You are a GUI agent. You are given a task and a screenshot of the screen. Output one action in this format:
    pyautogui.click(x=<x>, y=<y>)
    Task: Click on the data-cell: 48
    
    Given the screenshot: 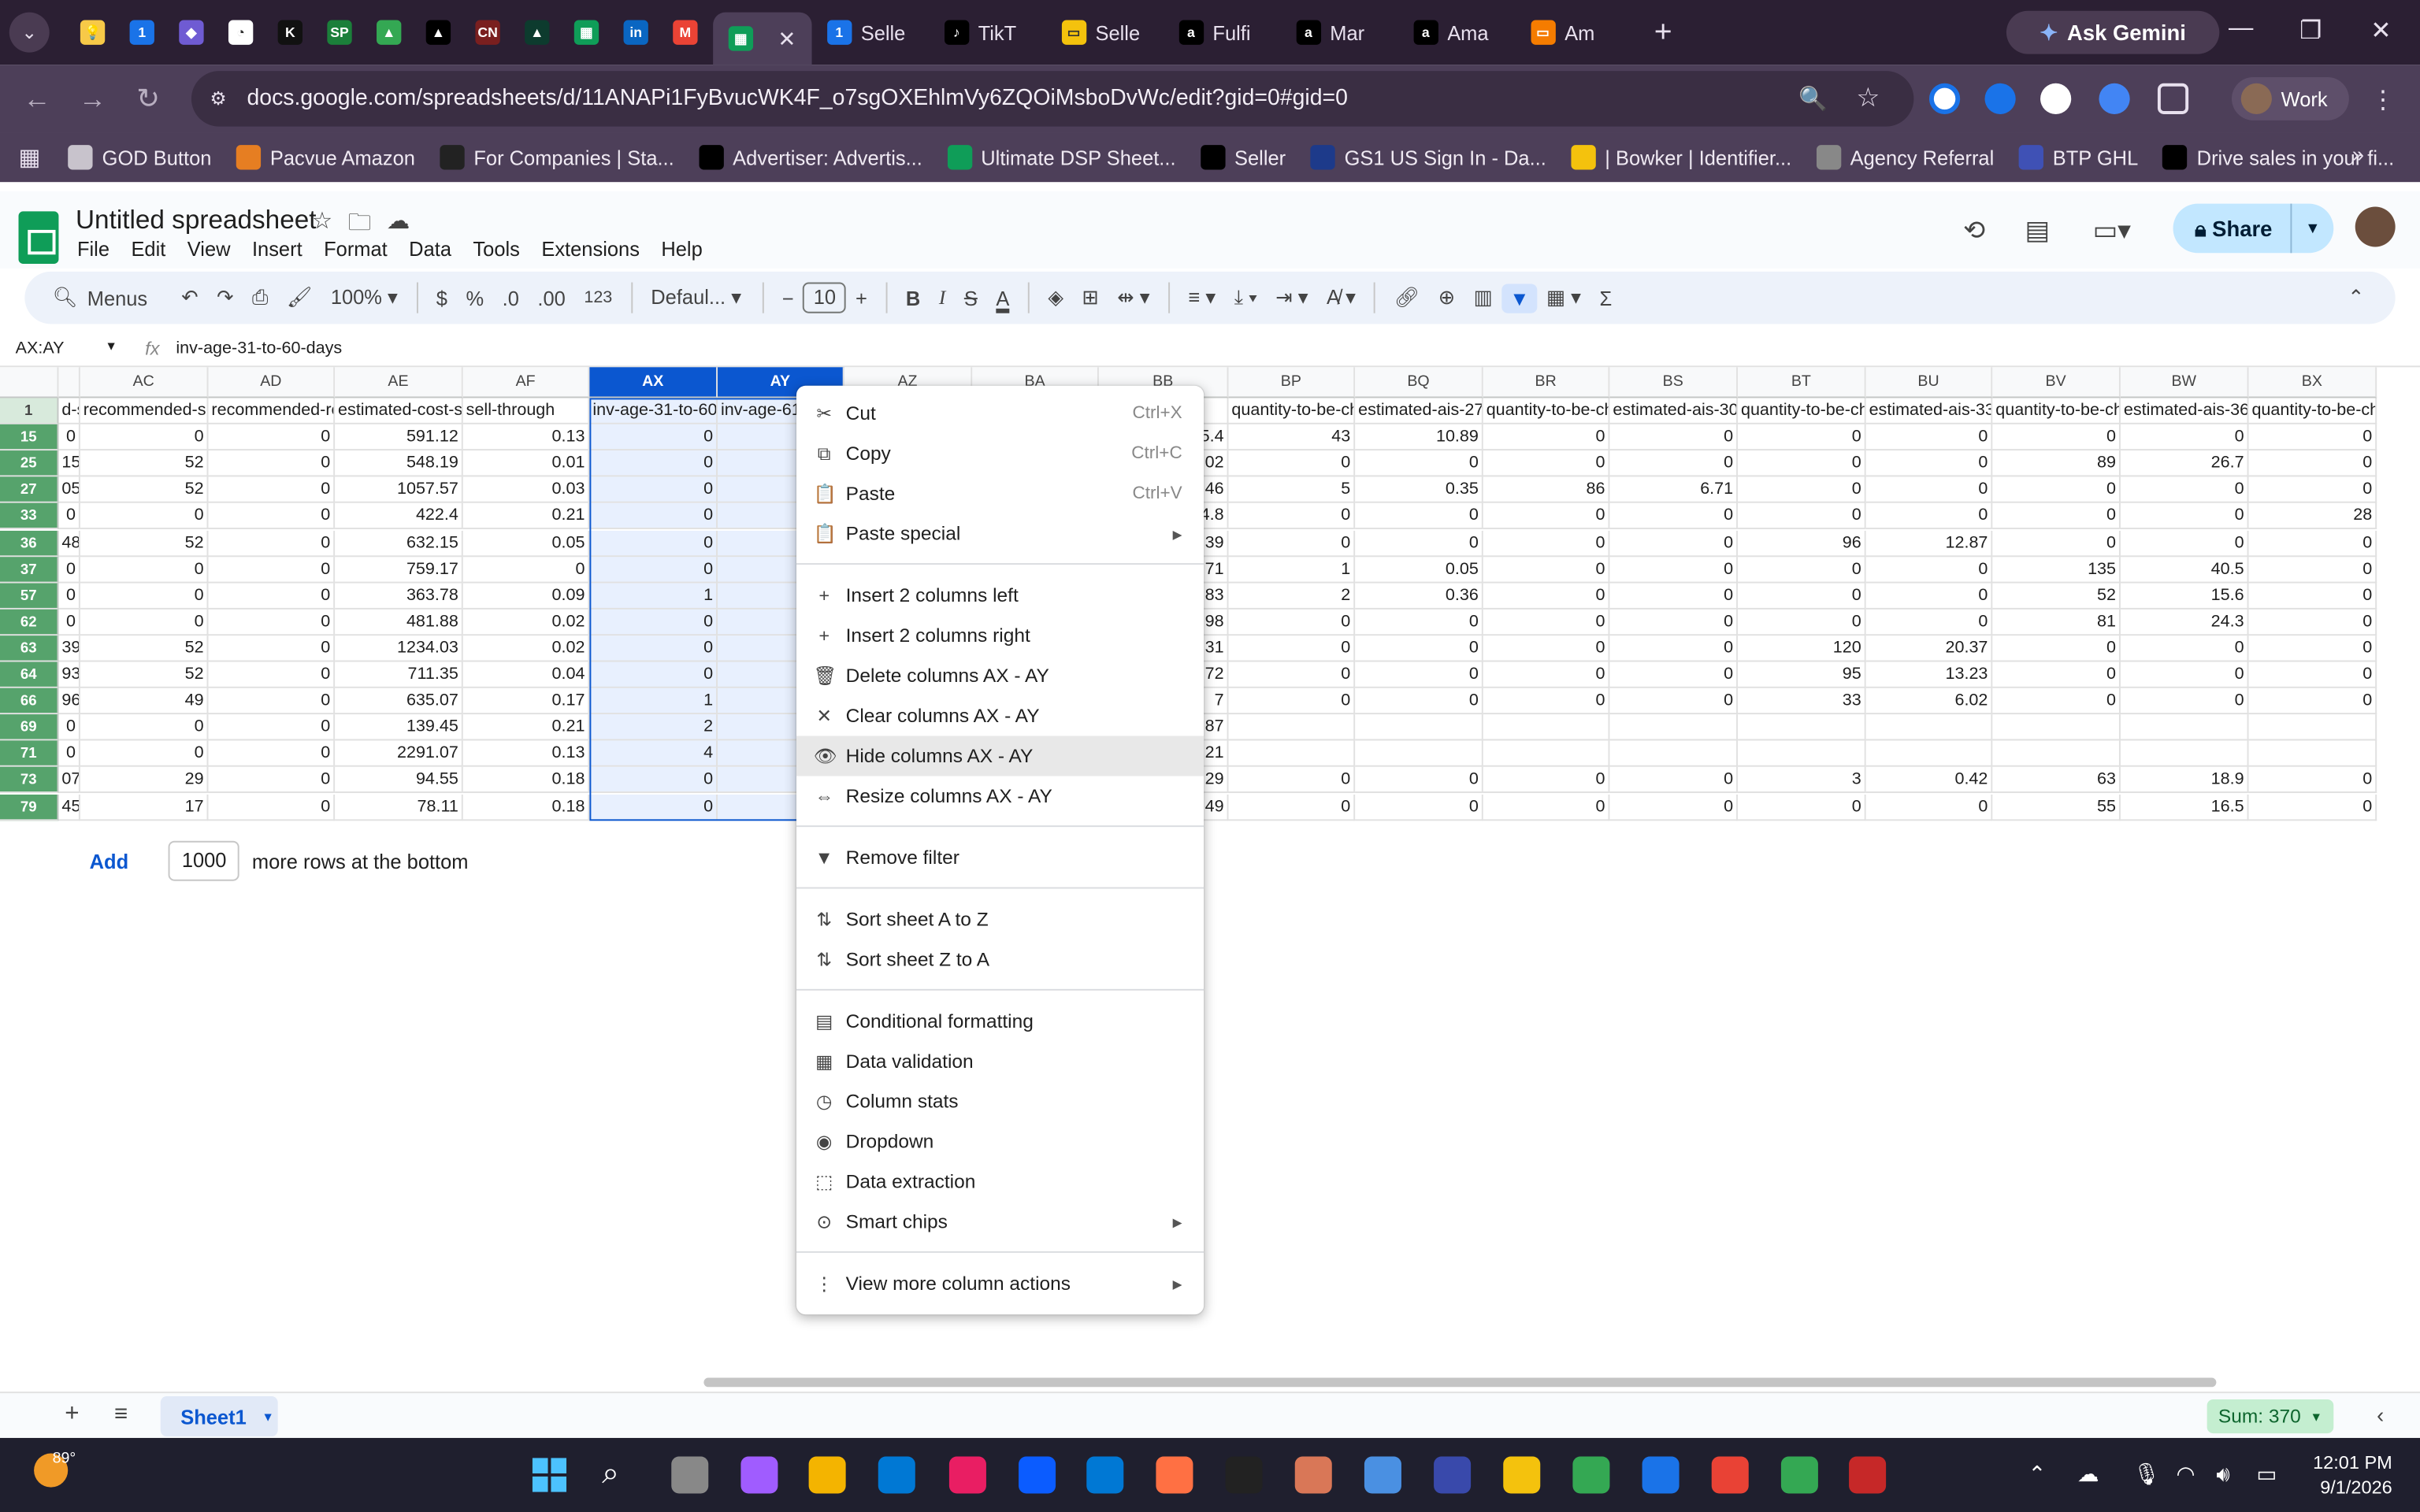 What is the action you would take?
    pyautogui.click(x=69, y=543)
    